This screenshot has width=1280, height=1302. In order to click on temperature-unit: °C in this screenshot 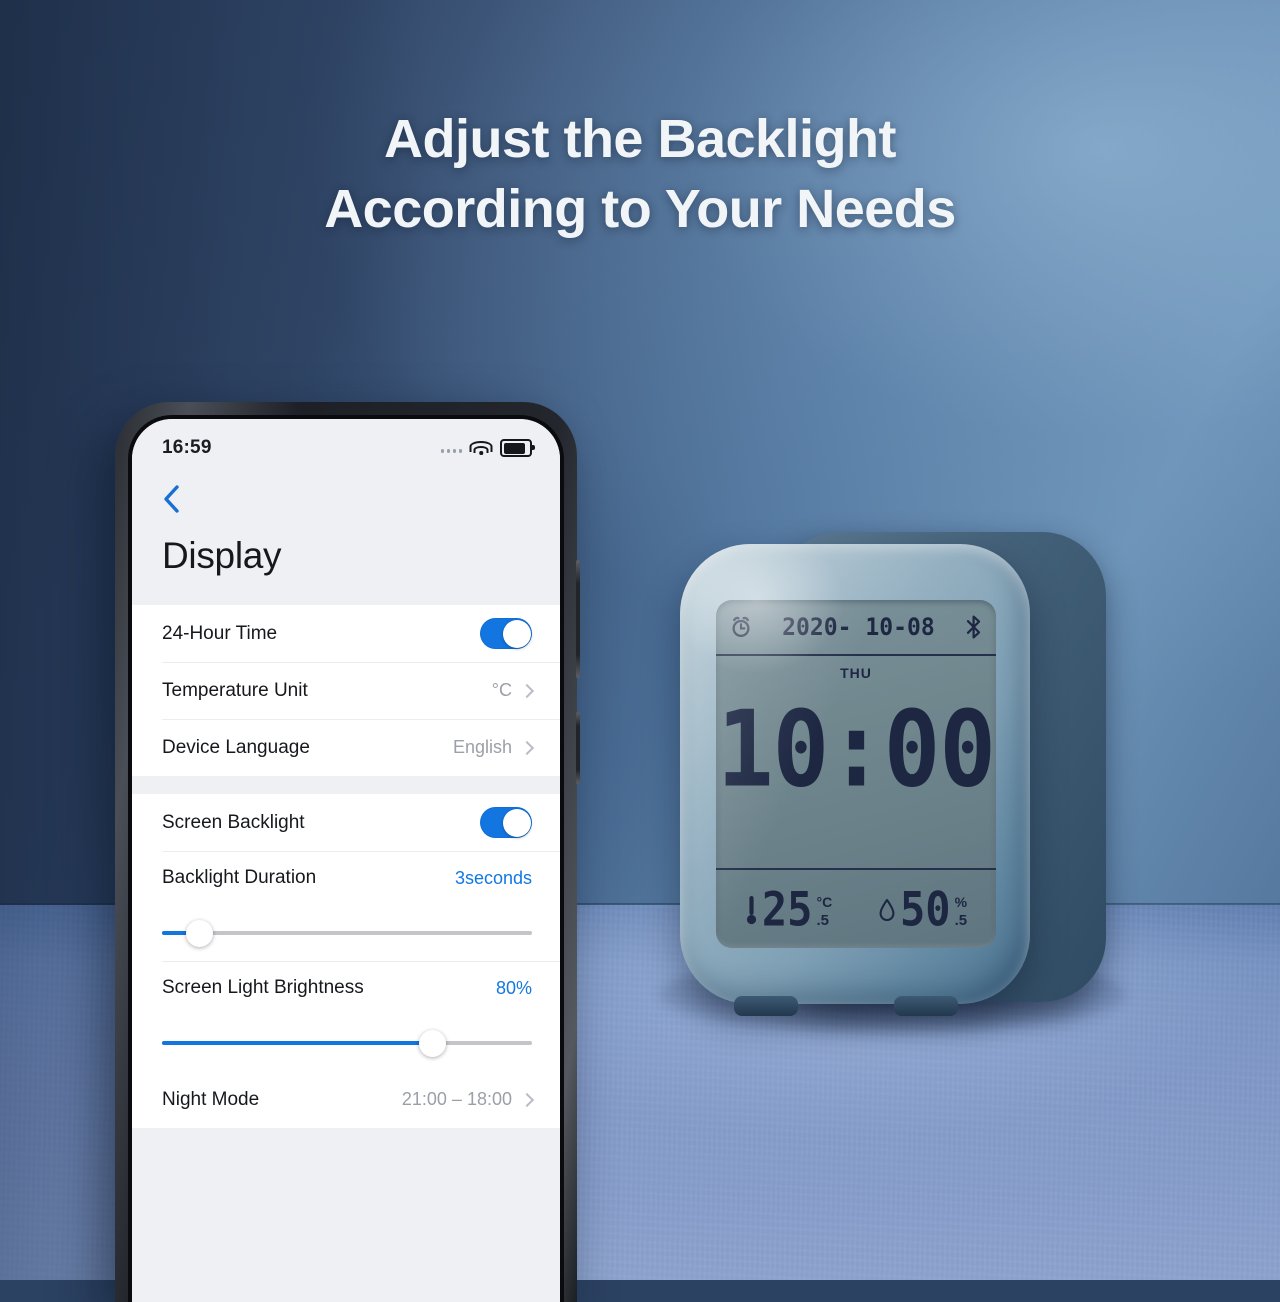, I will do `click(824, 901)`.